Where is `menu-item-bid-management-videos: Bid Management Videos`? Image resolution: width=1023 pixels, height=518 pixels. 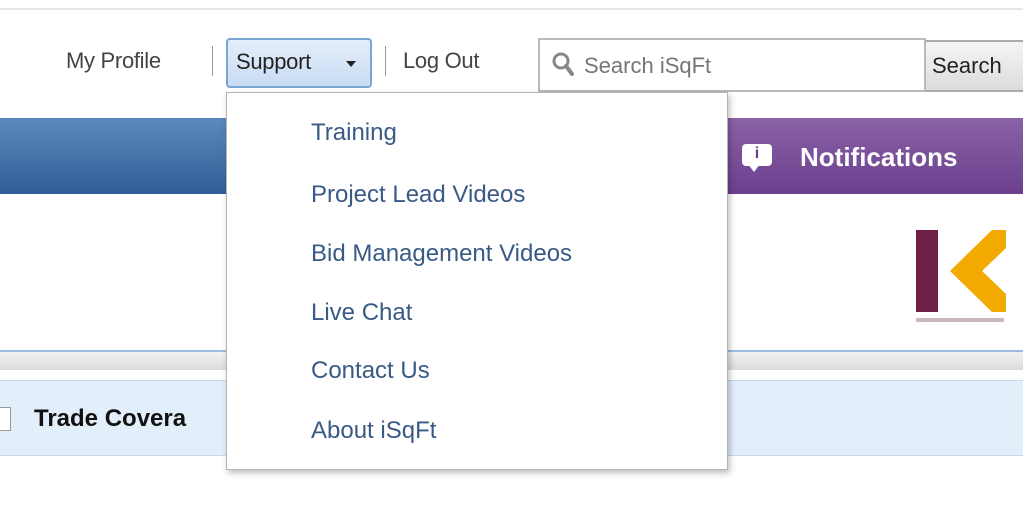
menu-item-bid-management-videos: Bid Management Videos is located at coordinates (441, 254).